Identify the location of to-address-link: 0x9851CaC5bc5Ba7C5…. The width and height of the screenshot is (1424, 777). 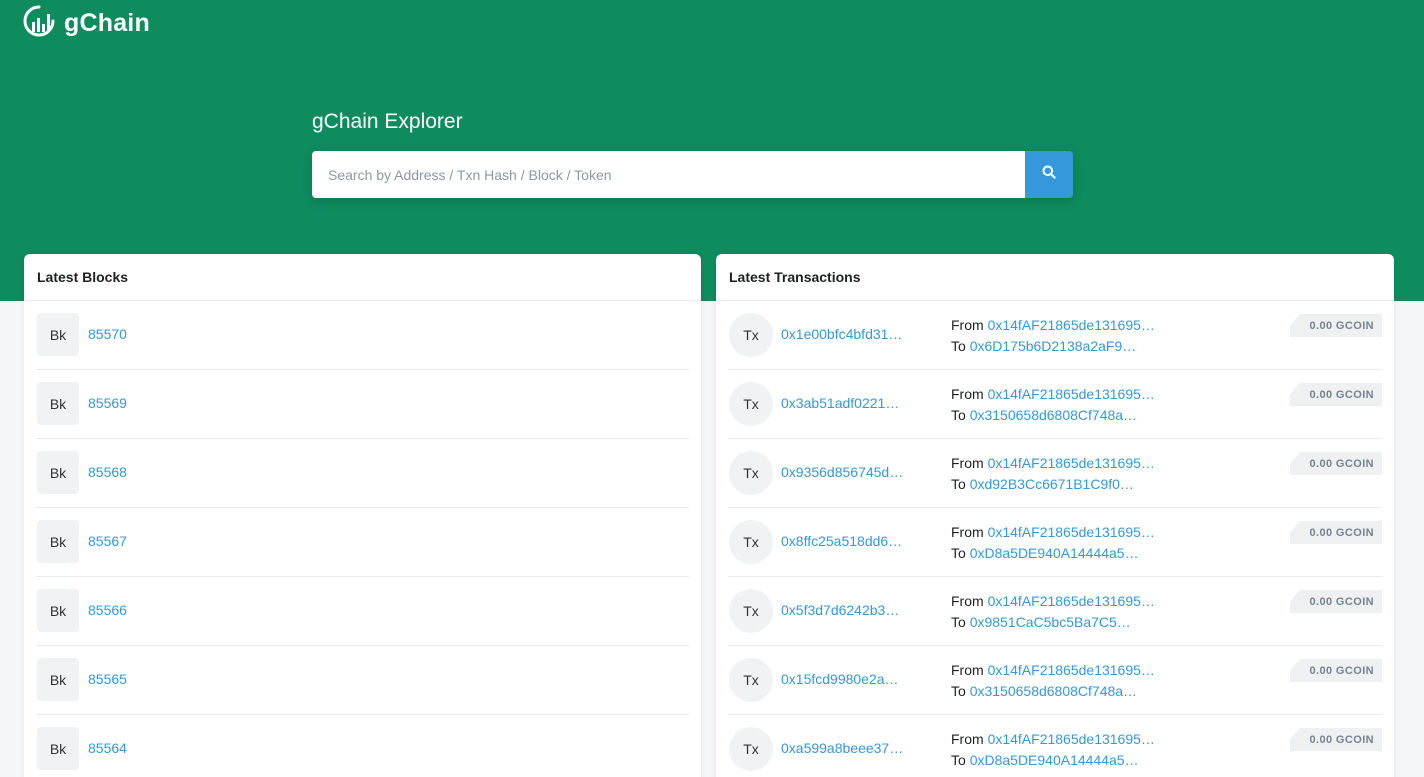
(1050, 622).